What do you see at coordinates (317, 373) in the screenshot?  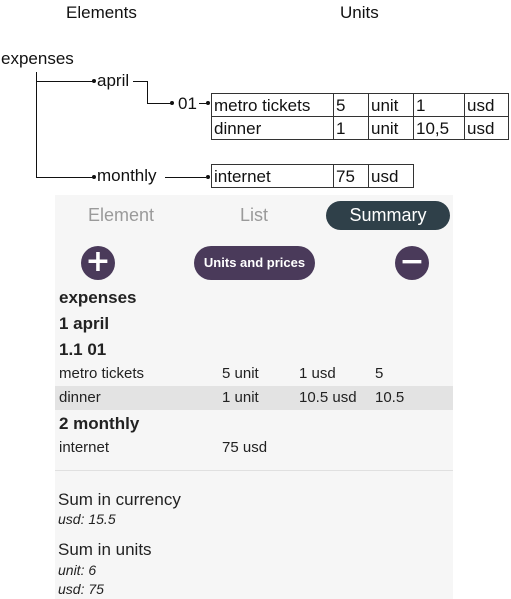 I see `row-price: 1 usd` at bounding box center [317, 373].